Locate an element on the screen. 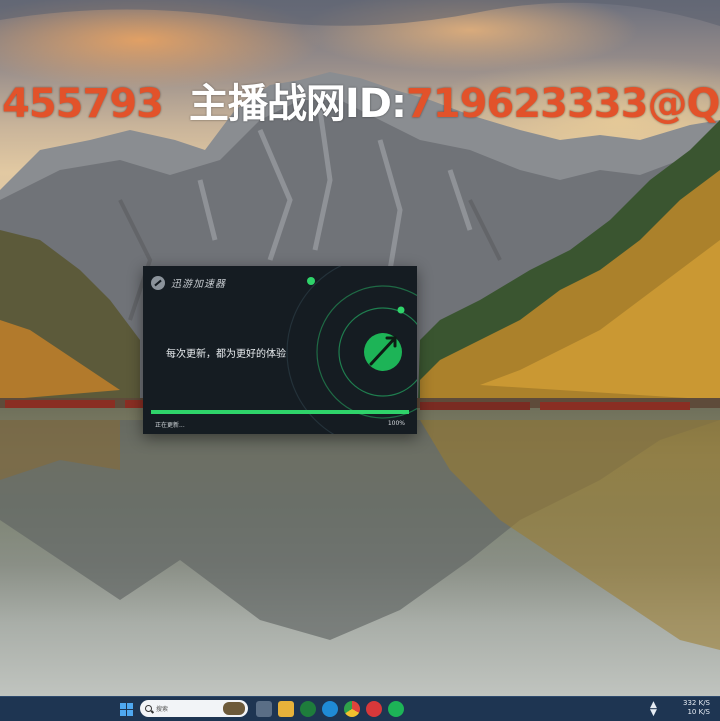 The height and width of the screenshot is (721, 720). chrome-icon is located at coordinates (352, 709).